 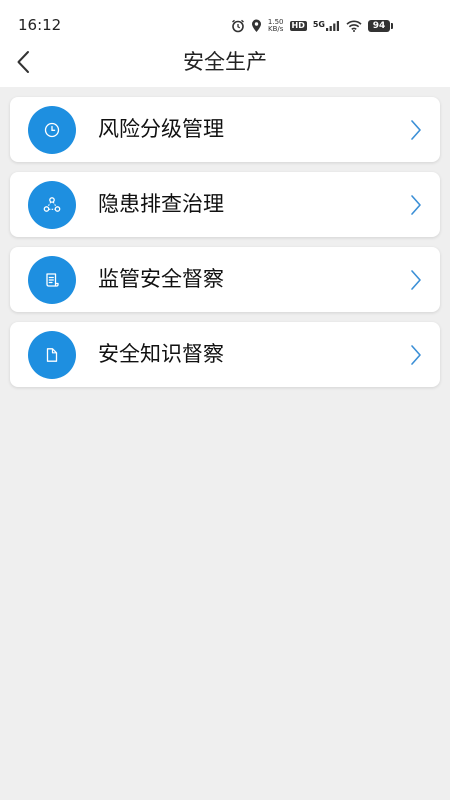 I want to click on clock-icon, so click(x=52, y=130).